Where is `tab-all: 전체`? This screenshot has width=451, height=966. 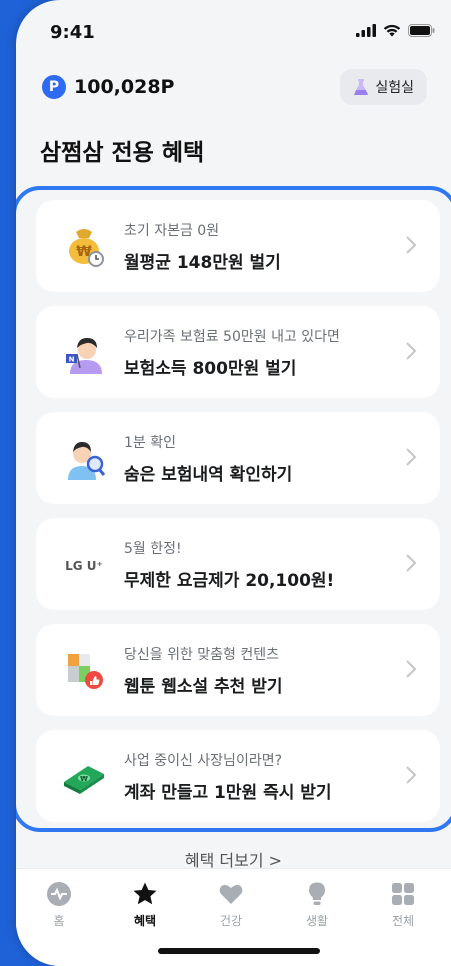 tab-all: 전체 is located at coordinates (403, 905).